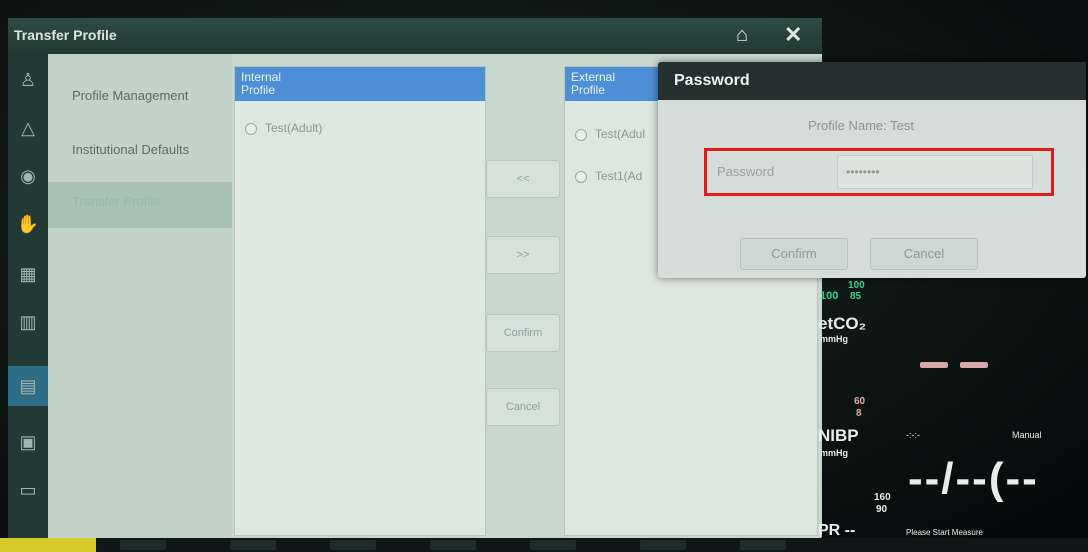 This screenshot has width=1088, height=552. Describe the element at coordinates (140, 150) in the screenshot. I see `nav-item-institutional-defaults: Institutional Defaults` at that location.